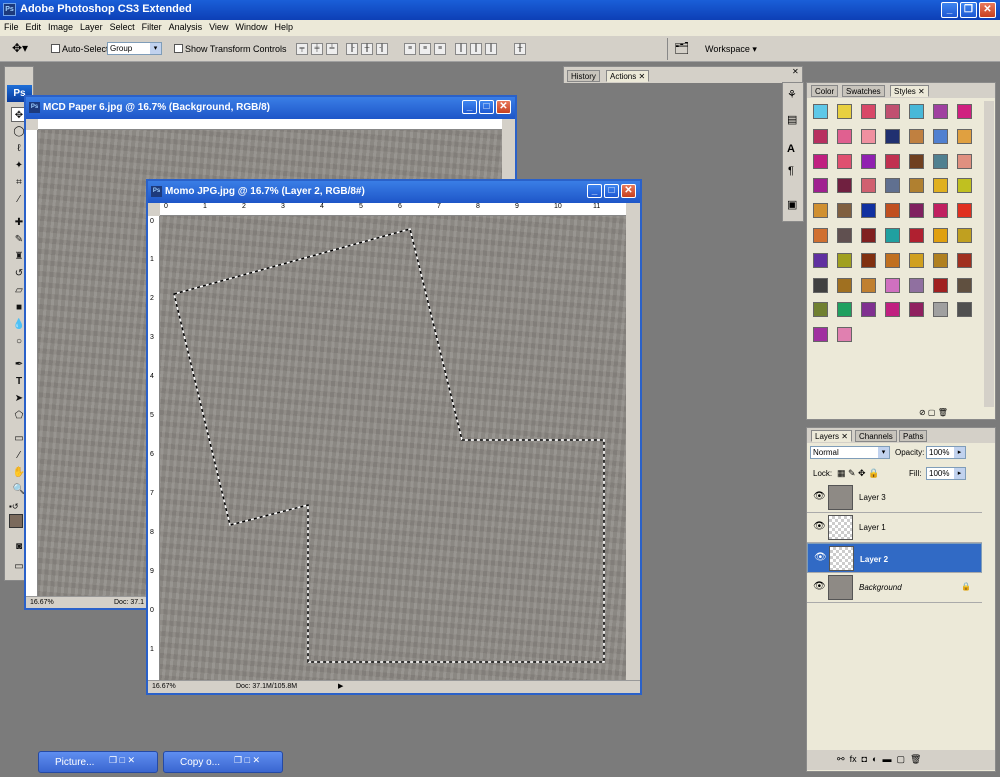 Image resolution: width=1000 pixels, height=777 pixels. I want to click on distribute-vcenter-icon: ≡, so click(425, 49).